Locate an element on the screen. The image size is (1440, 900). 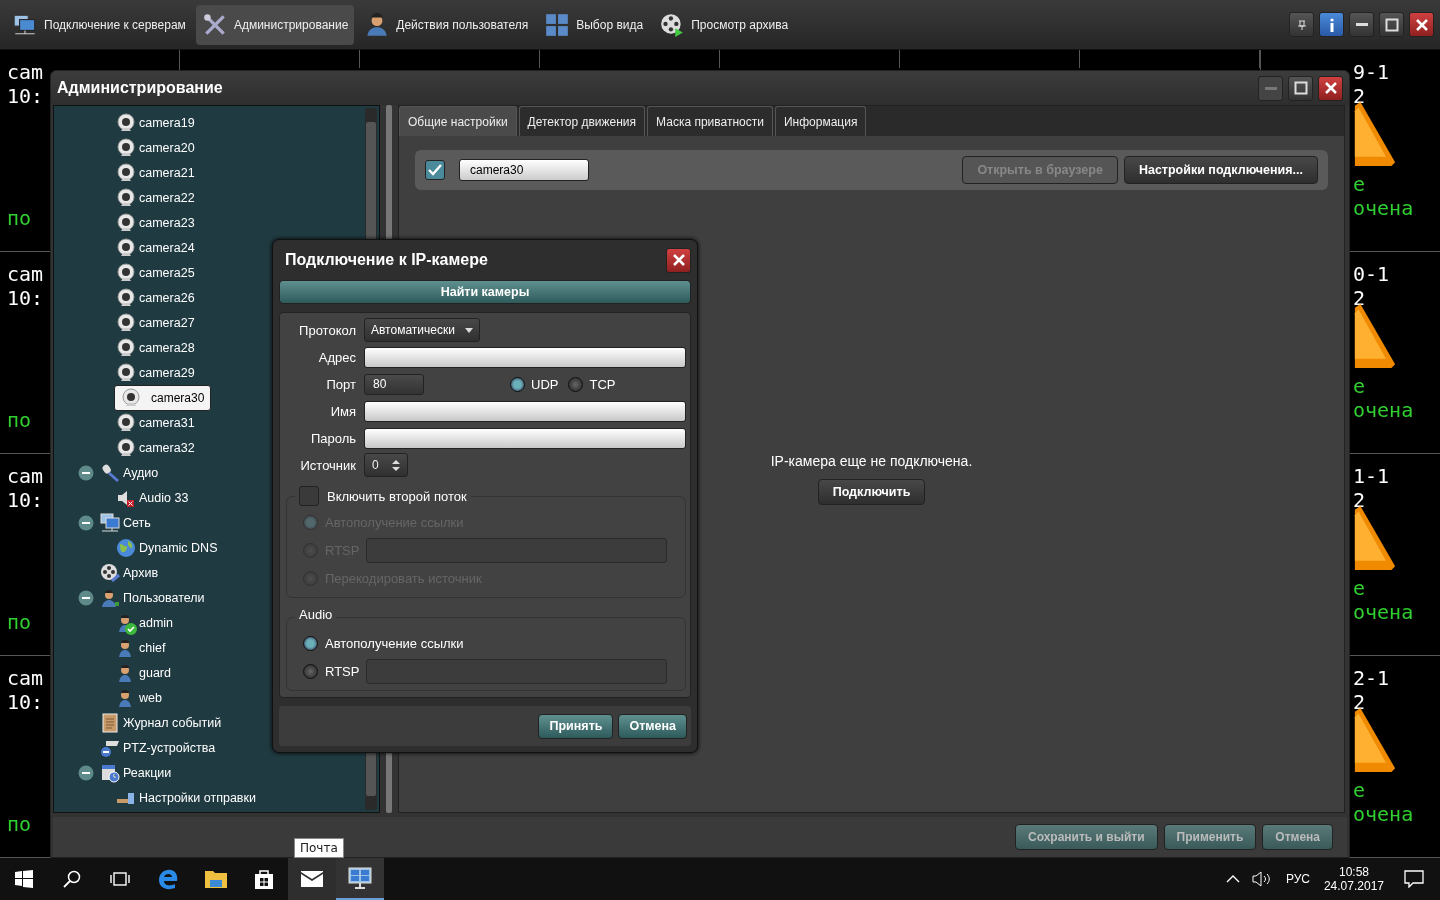
toolbar-button: Администрирование is located at coordinates (275, 24).